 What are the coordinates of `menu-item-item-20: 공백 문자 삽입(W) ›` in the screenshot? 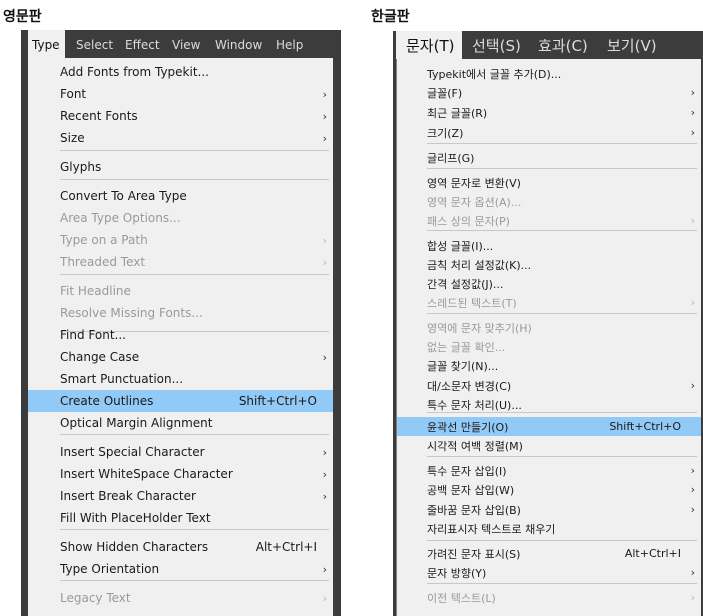 It's located at (549, 489).